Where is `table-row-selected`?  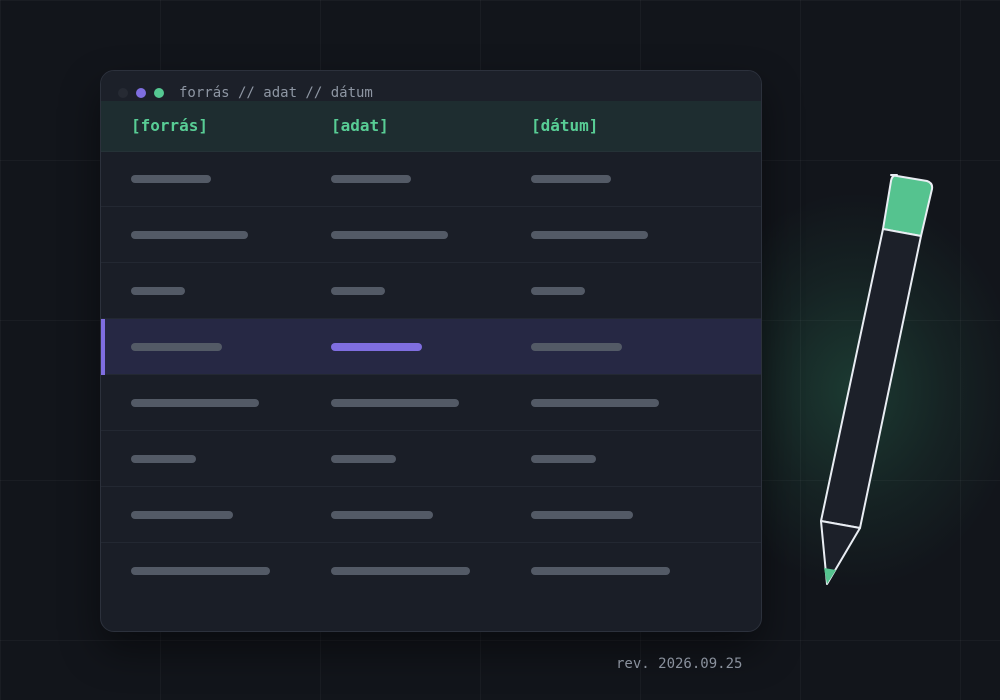
table-row-selected is located at coordinates (431, 347).